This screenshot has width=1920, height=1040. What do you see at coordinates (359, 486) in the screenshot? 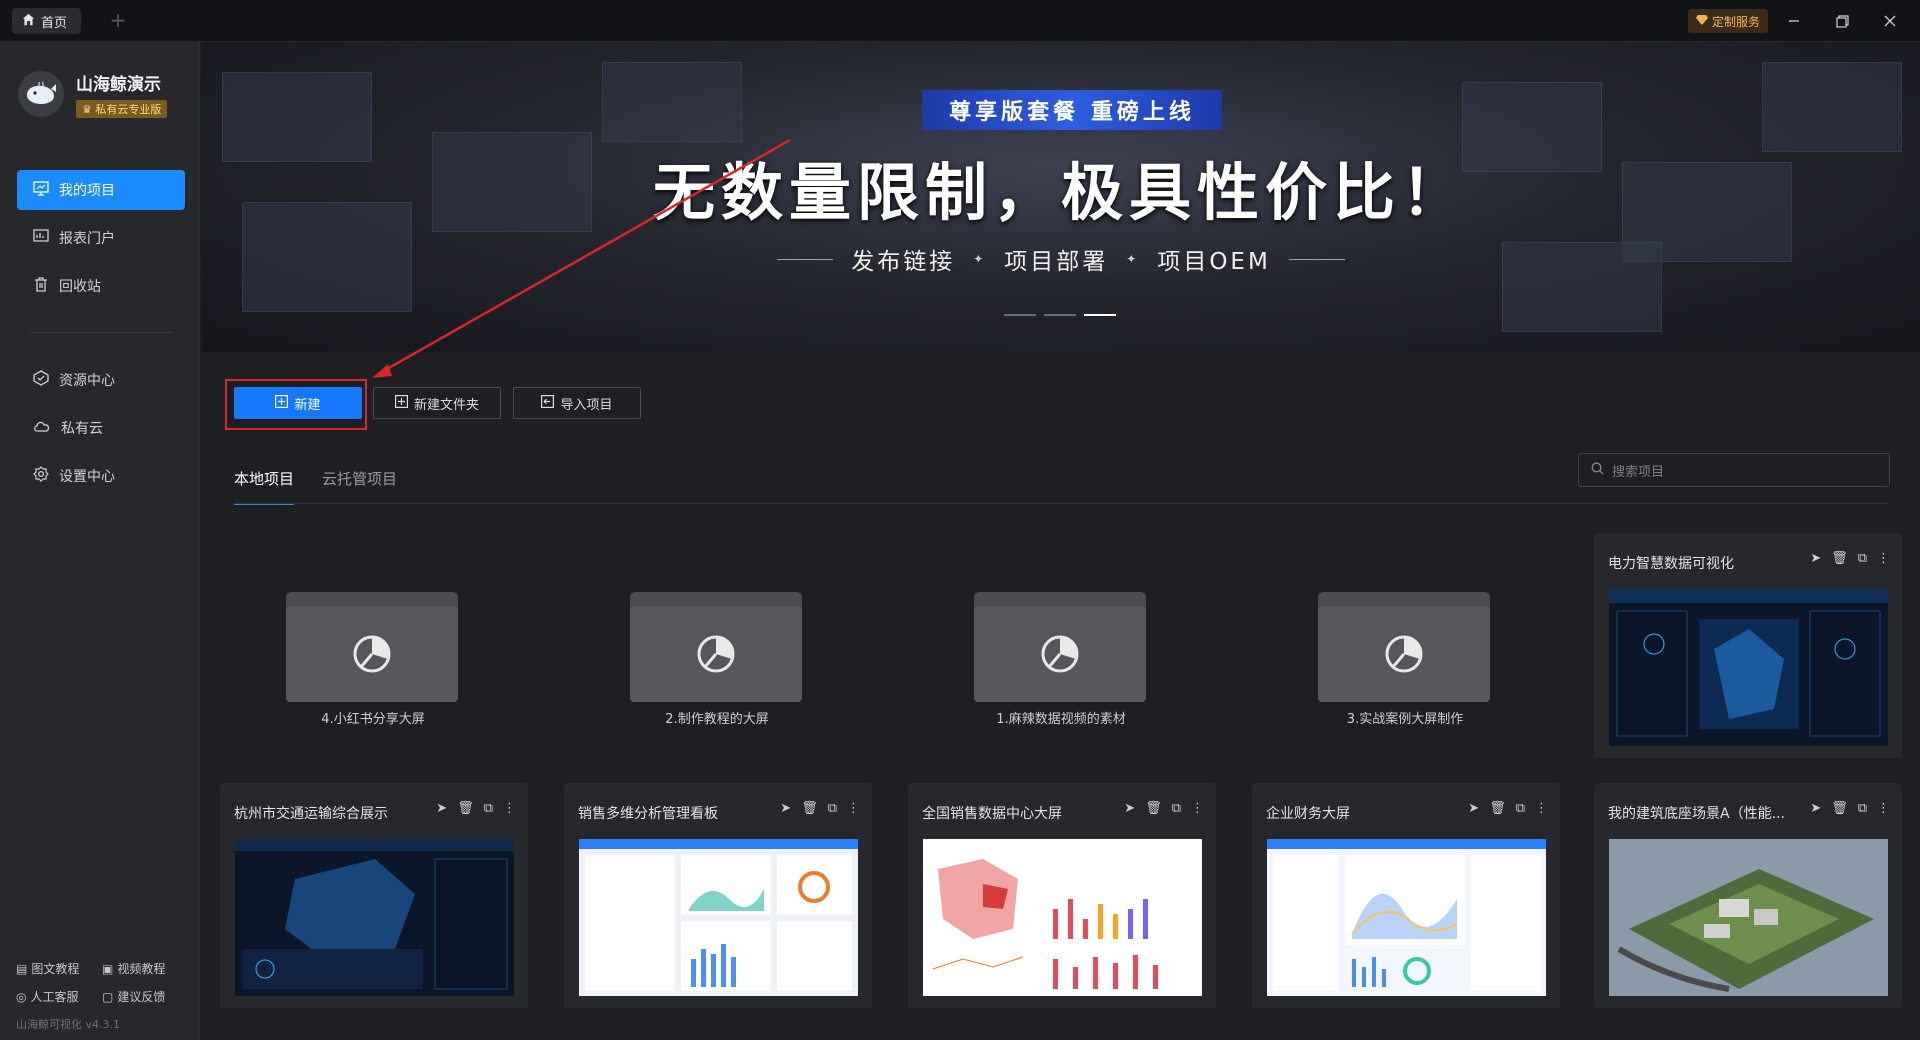
I see `tab-cloud-projects: 云托管项目` at bounding box center [359, 486].